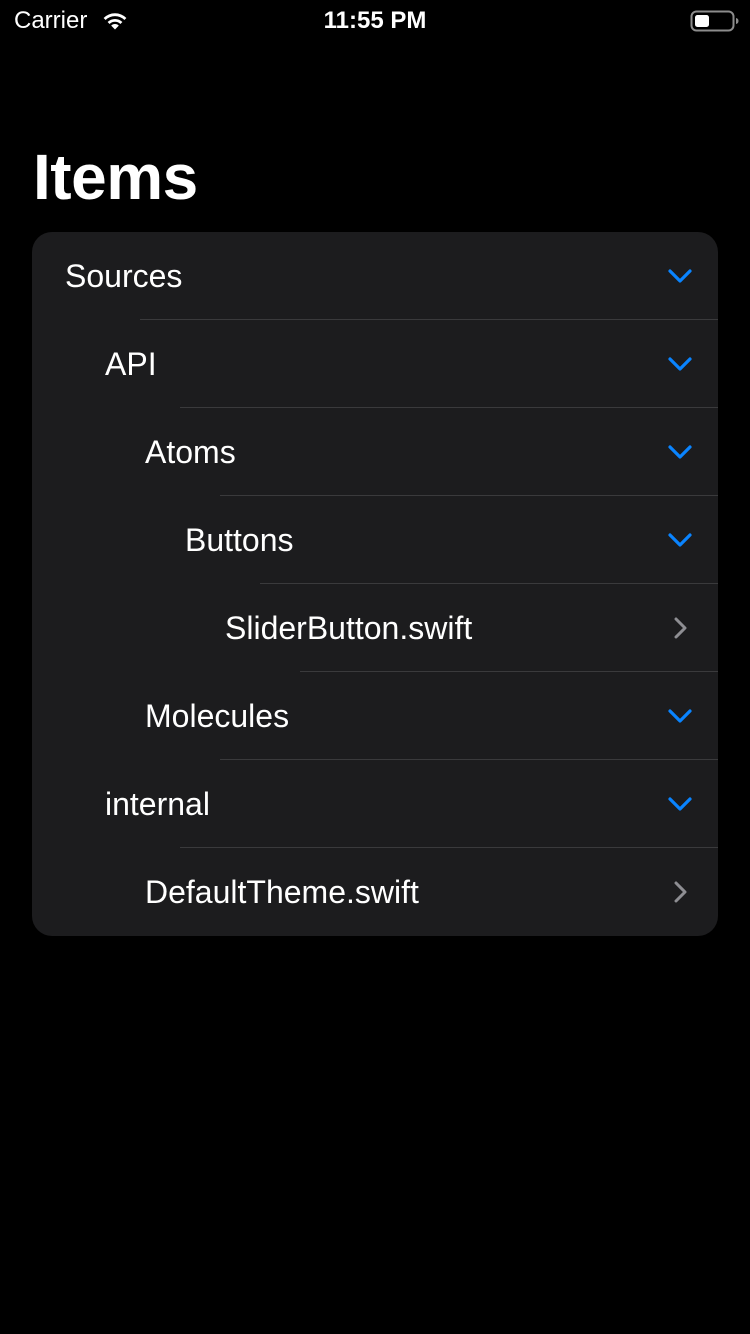  What do you see at coordinates (349, 628) in the screenshot?
I see `row-label: SliderButton.swift` at bounding box center [349, 628].